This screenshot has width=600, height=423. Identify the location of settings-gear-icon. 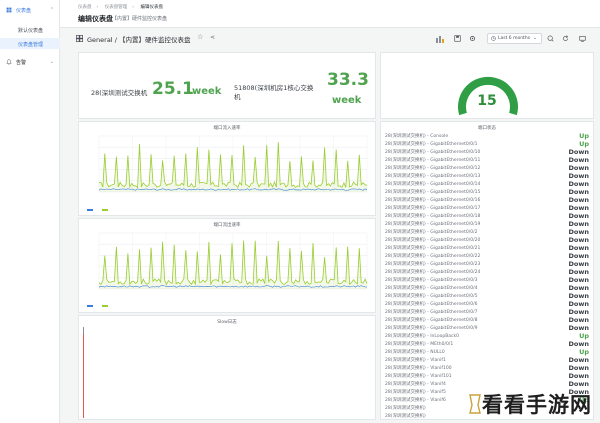
(472, 38).